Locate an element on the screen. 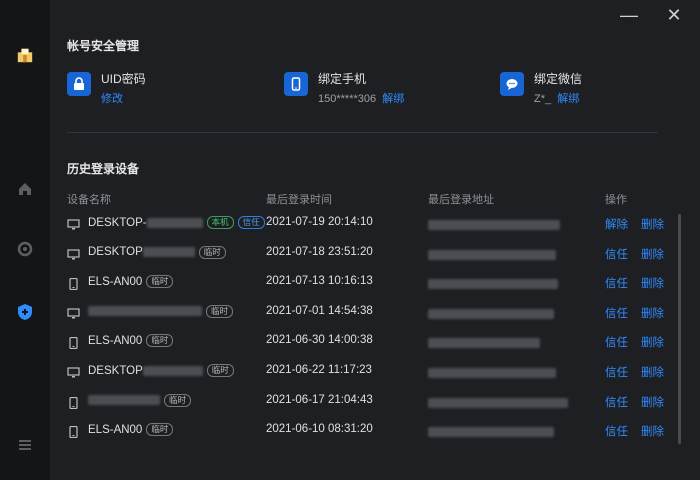 The image size is (700, 480). minimize-button: — is located at coordinates (629, 15).